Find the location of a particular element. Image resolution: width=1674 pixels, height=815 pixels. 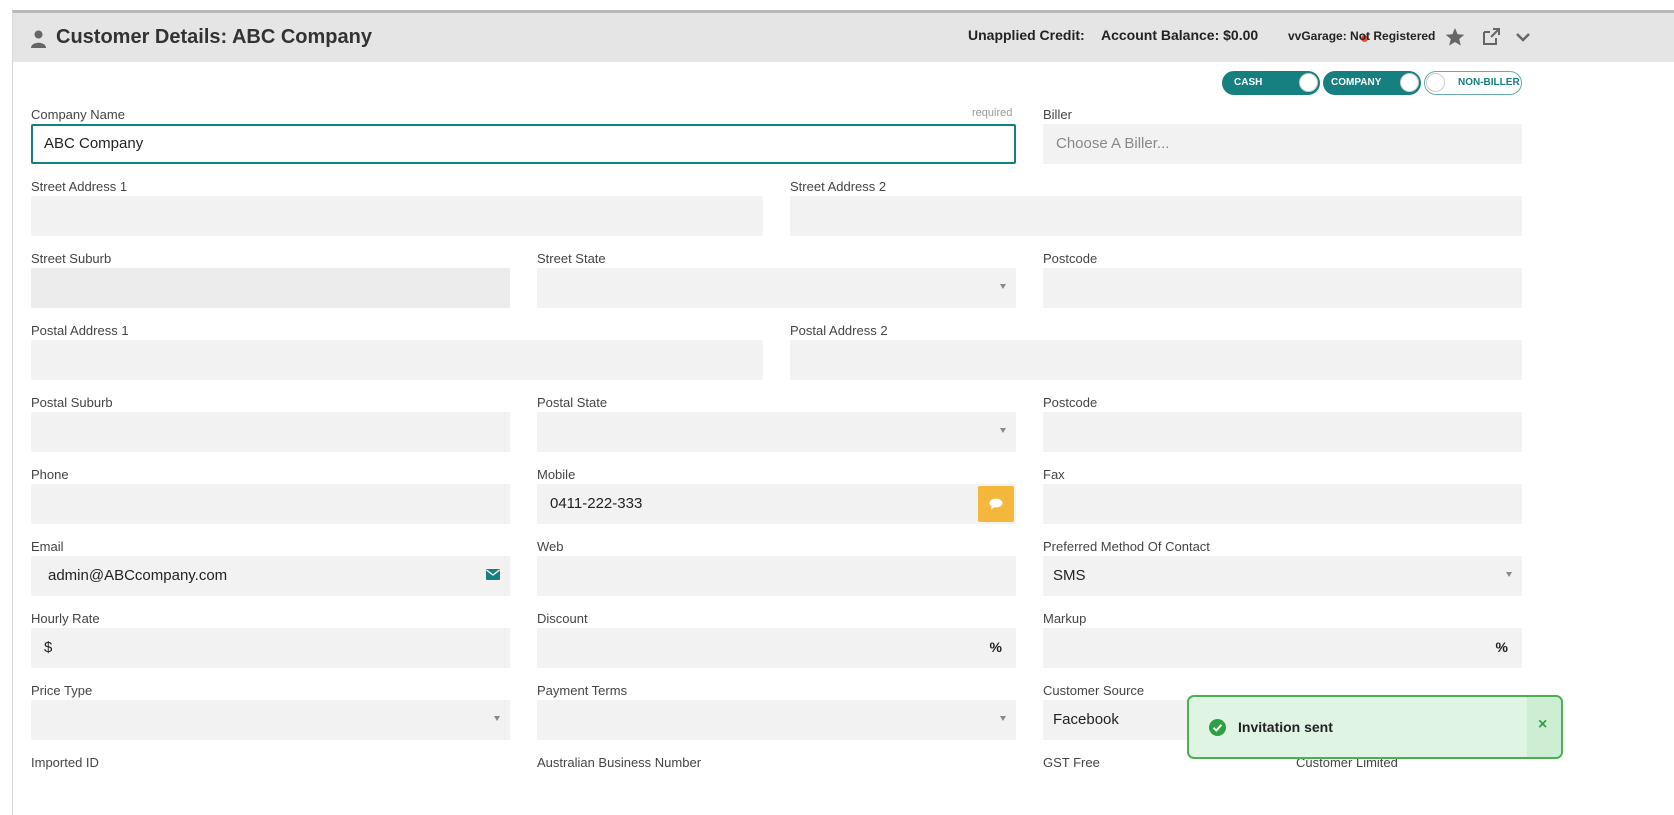

mobile-label: Mobile is located at coordinates (556, 474).